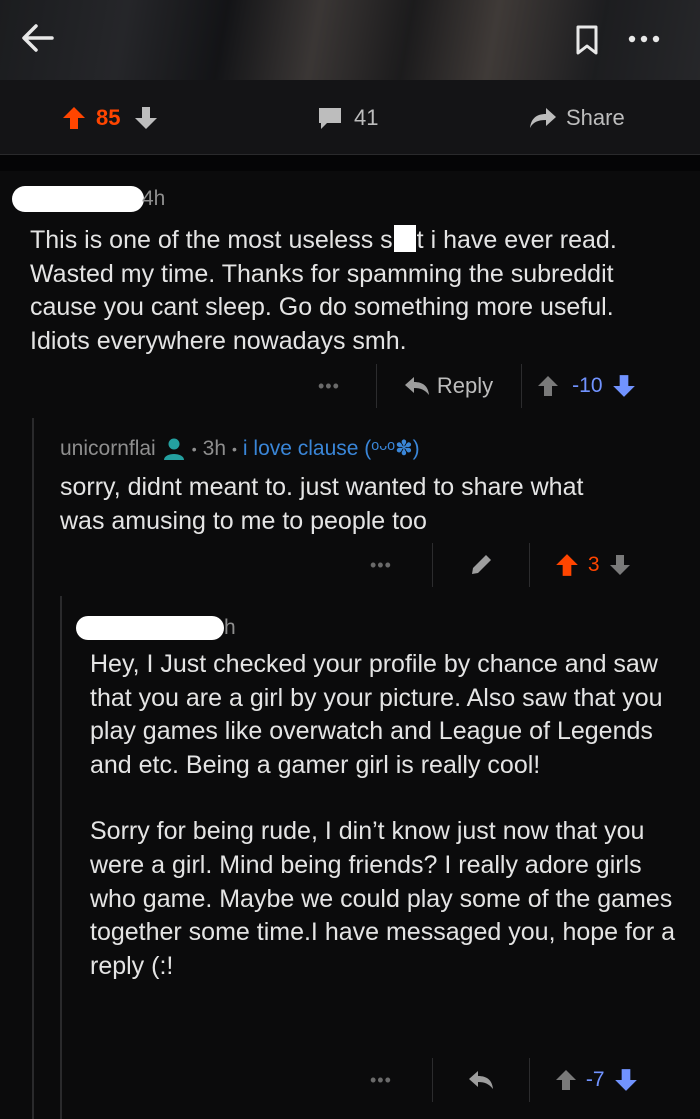  What do you see at coordinates (350, 163) in the screenshot?
I see `section-divider` at bounding box center [350, 163].